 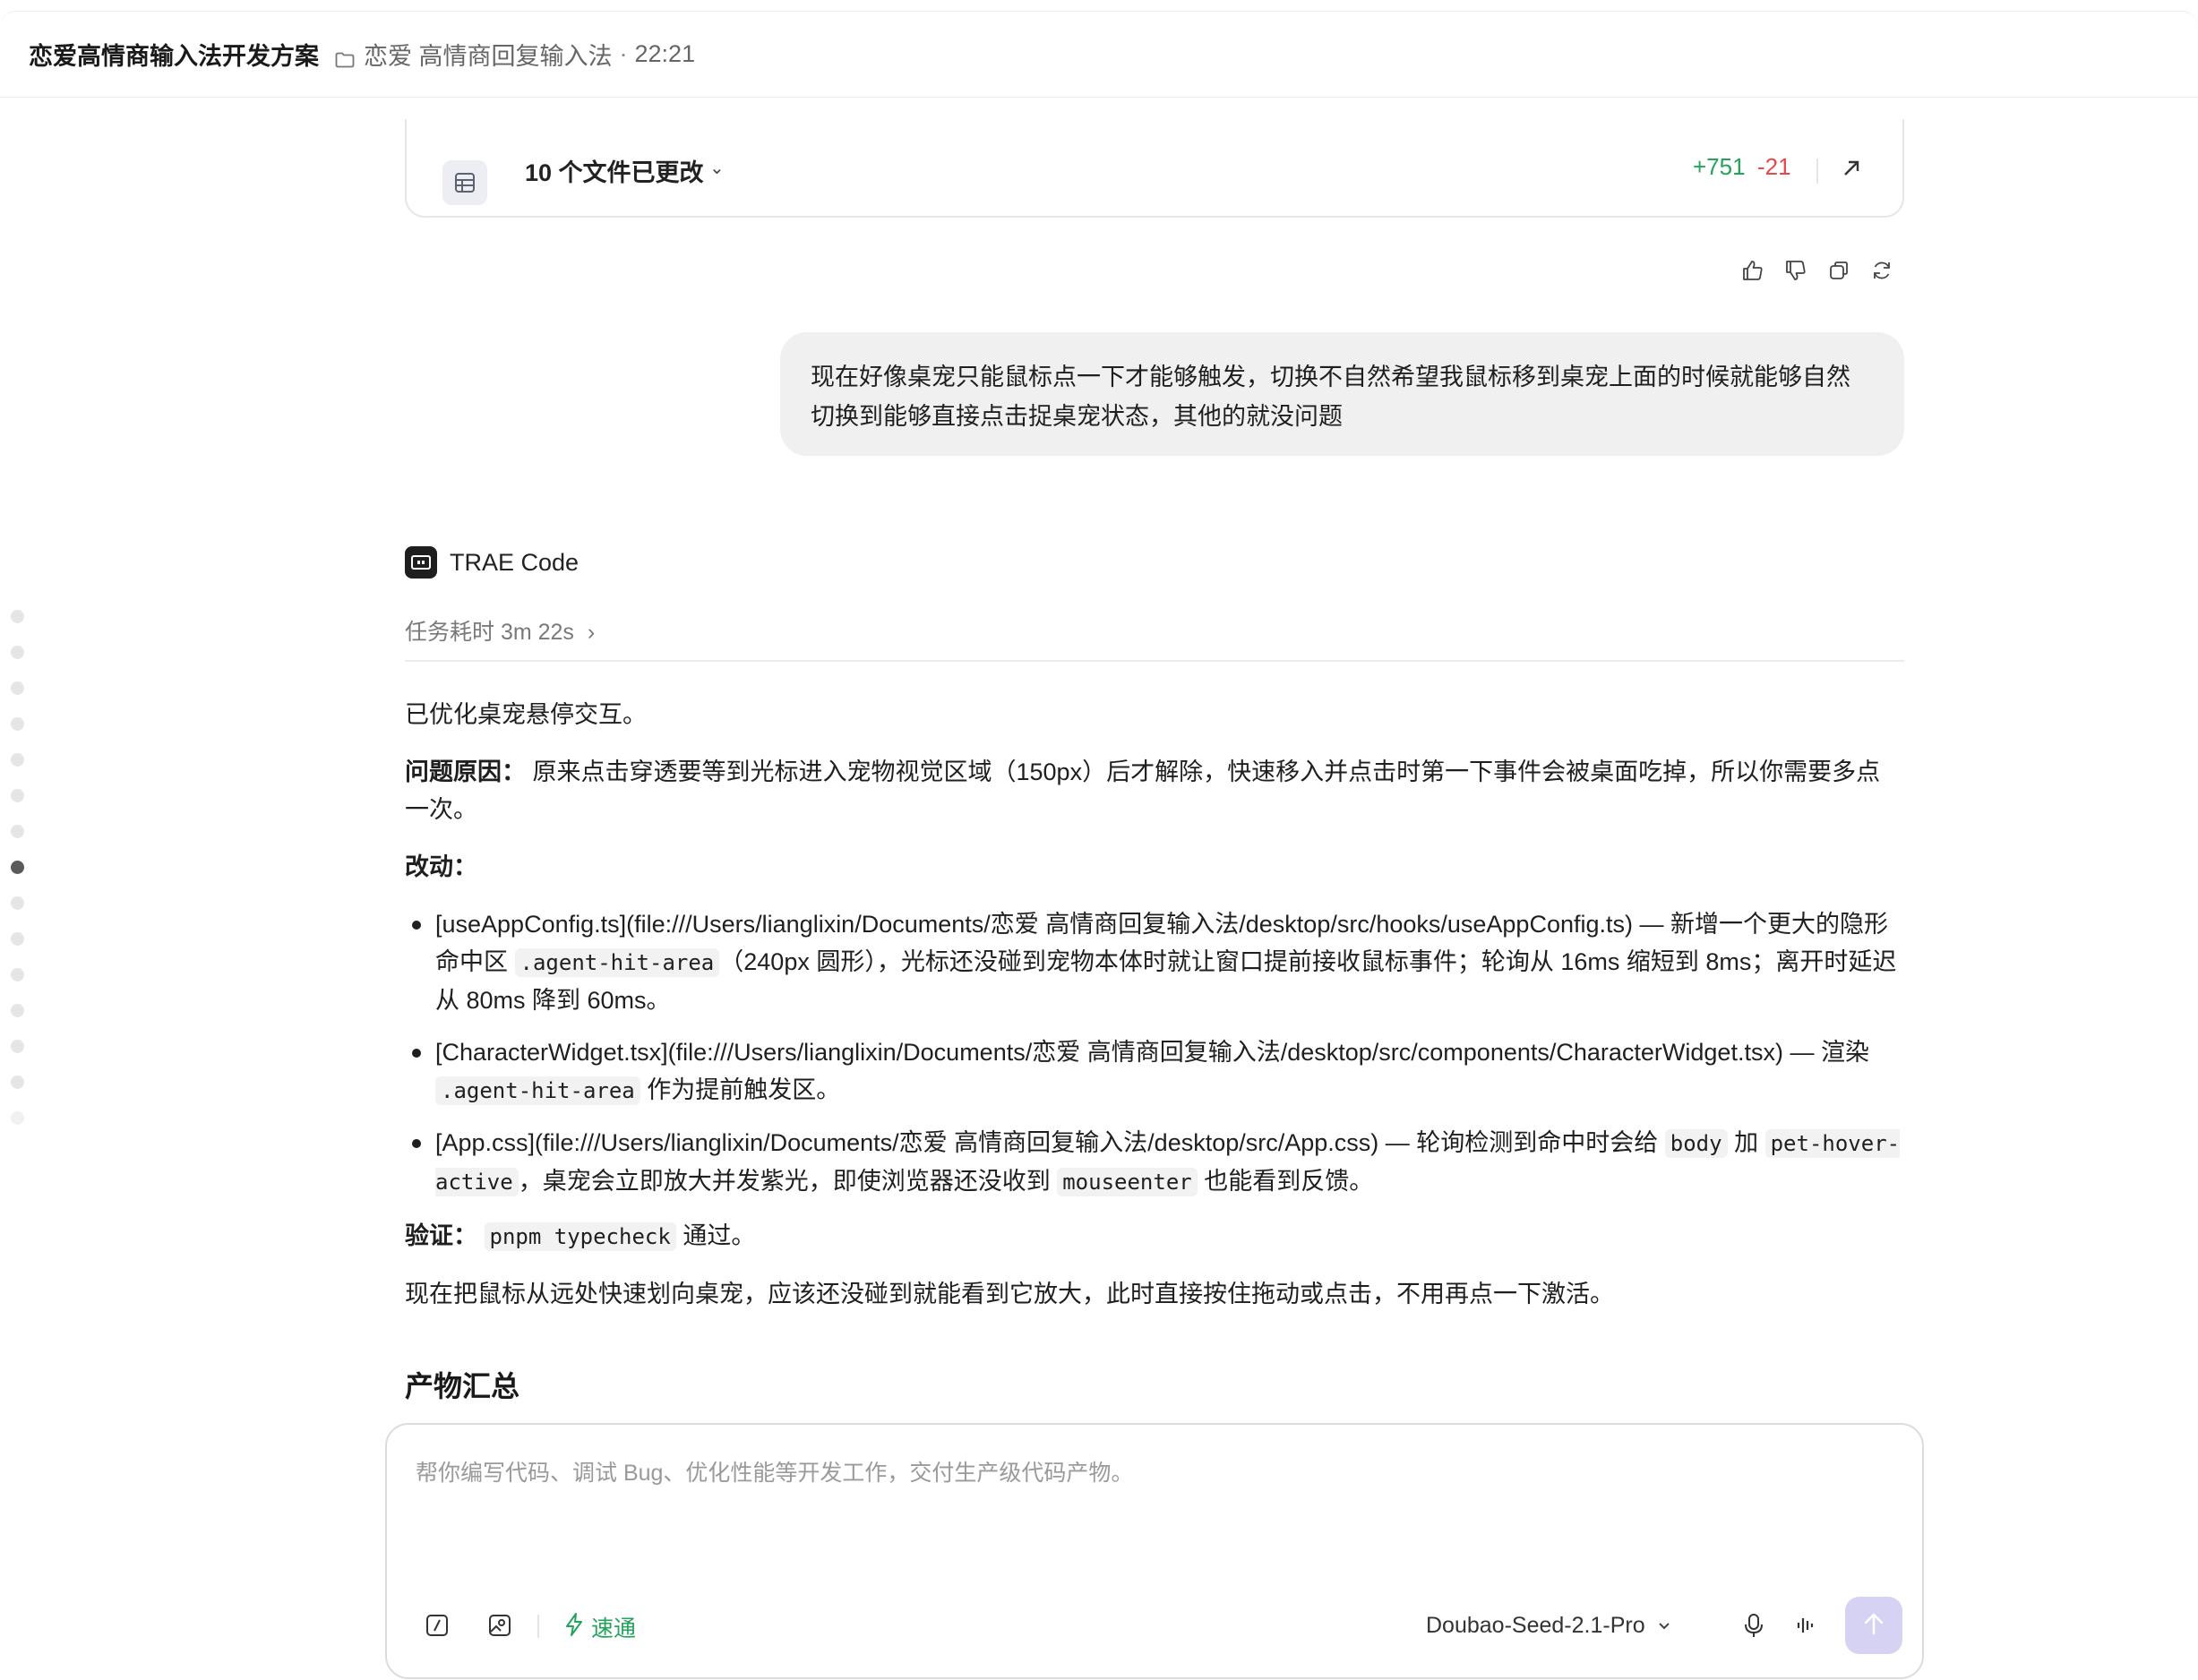 I want to click on chevron-right-icon: ›, so click(x=591, y=632).